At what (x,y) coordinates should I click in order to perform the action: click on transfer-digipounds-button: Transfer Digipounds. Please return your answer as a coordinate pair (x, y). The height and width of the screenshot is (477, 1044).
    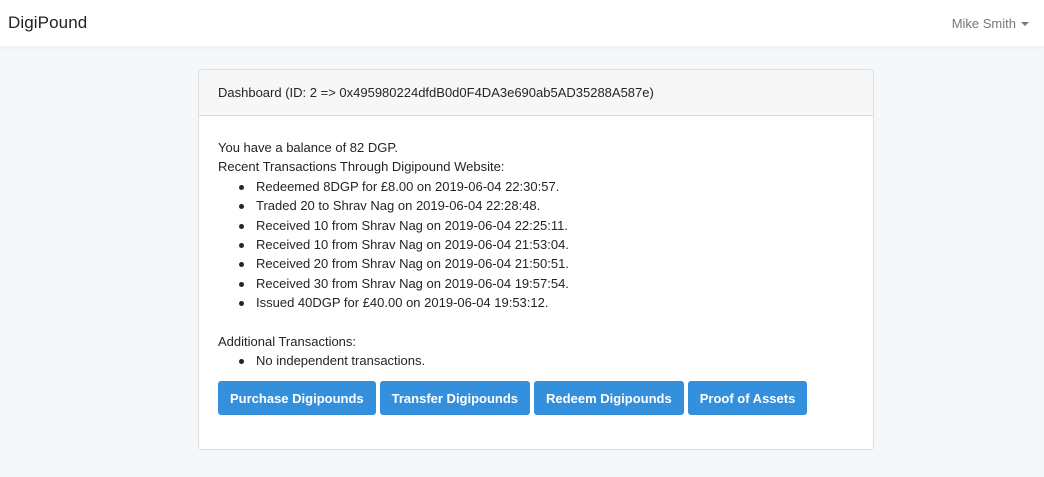
    Looking at the image, I should click on (455, 398).